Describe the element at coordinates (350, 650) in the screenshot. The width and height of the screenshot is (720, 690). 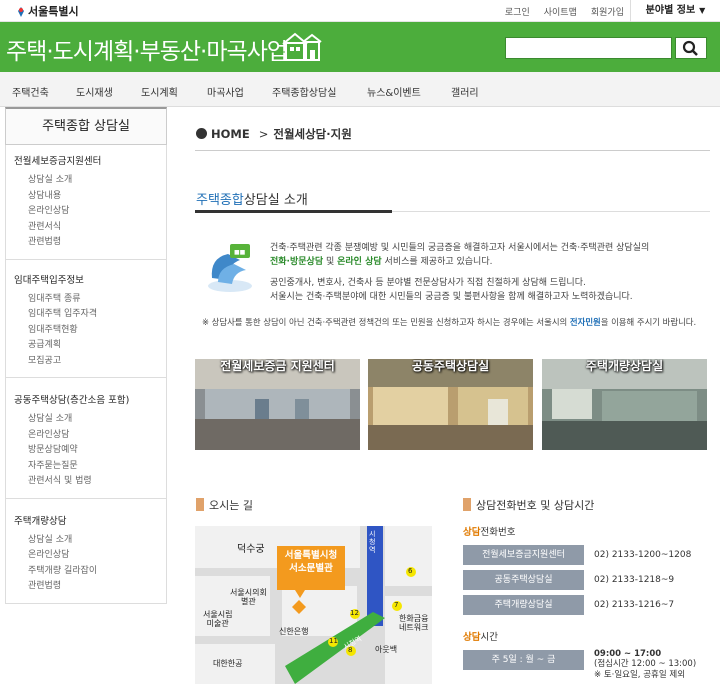
I see `exit-8: 8` at that location.